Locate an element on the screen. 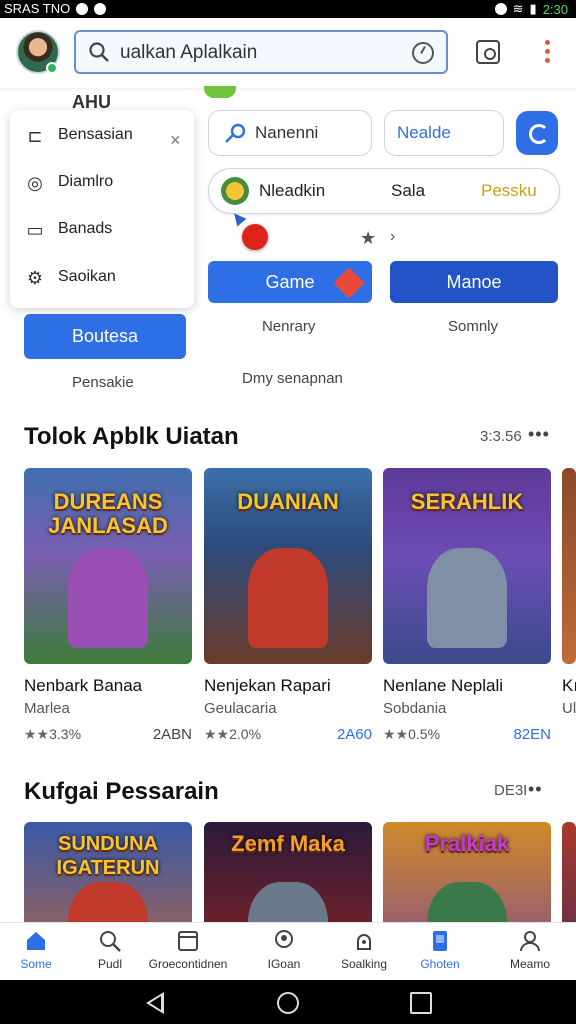  app-card-partial is located at coordinates (569, 872).